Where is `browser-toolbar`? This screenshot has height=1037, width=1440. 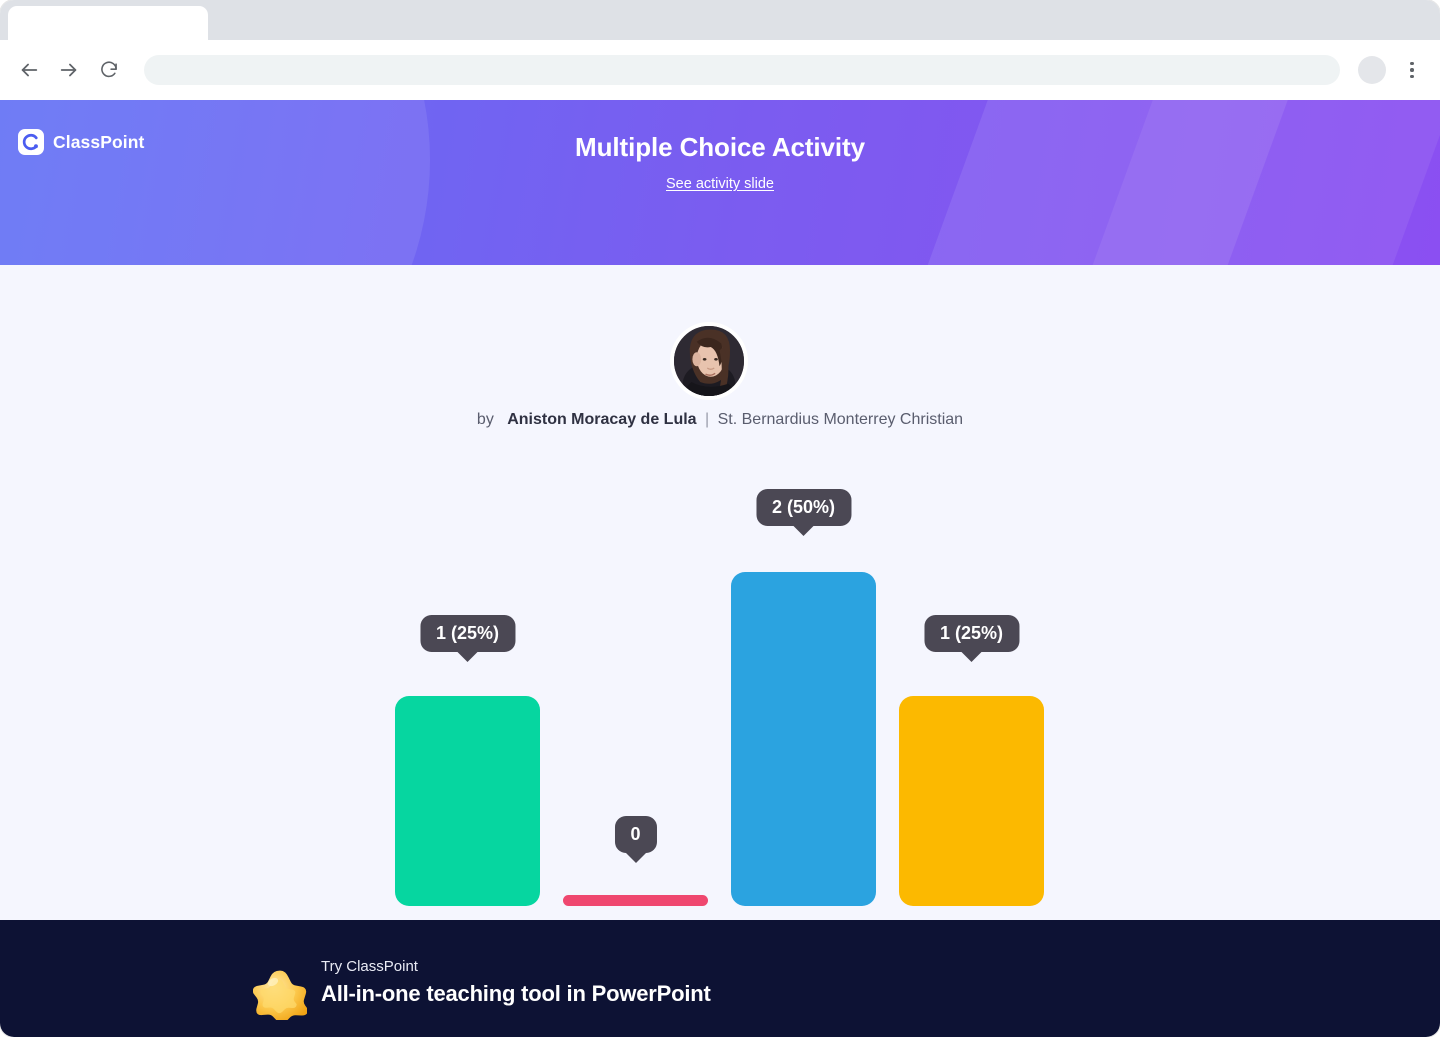
browser-toolbar is located at coordinates (720, 70).